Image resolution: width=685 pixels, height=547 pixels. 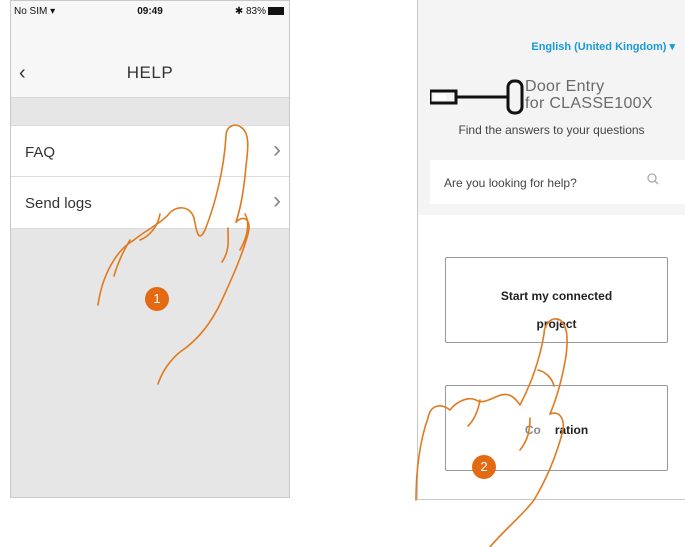 What do you see at coordinates (150, 72) in the screenshot?
I see `page-title: HELP` at bounding box center [150, 72].